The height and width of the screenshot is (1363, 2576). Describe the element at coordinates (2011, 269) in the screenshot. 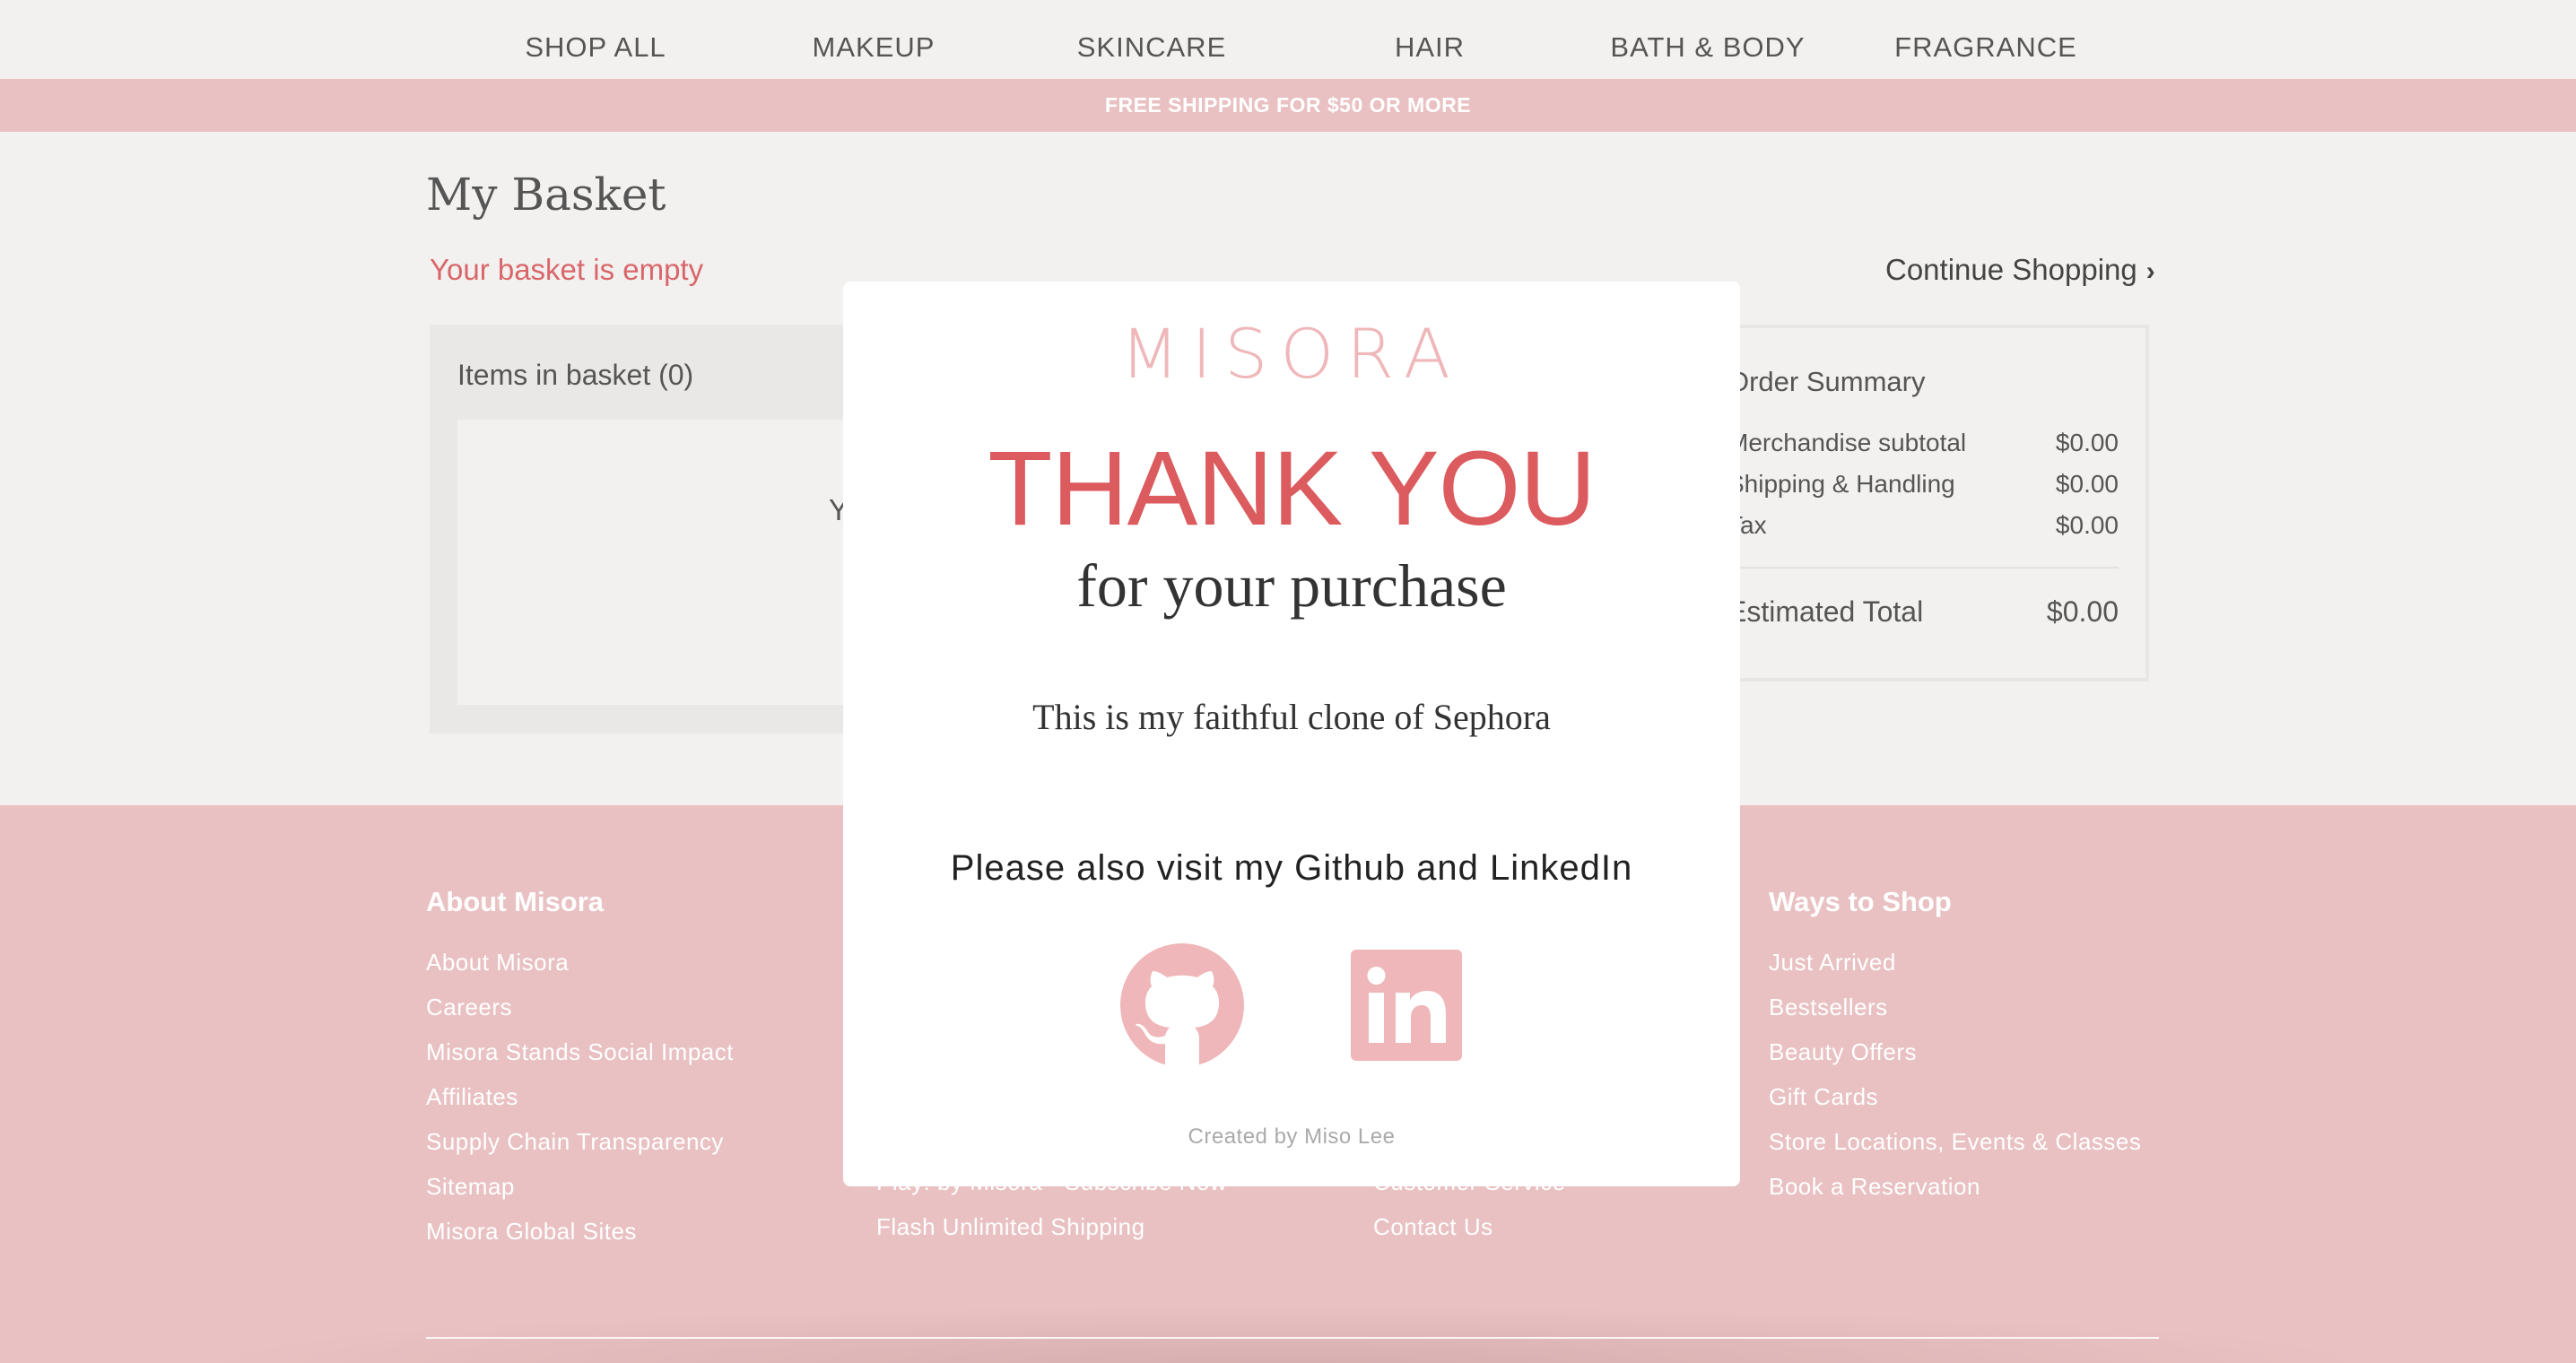

I see `continue-shopping-label: Continue Shopping` at that location.